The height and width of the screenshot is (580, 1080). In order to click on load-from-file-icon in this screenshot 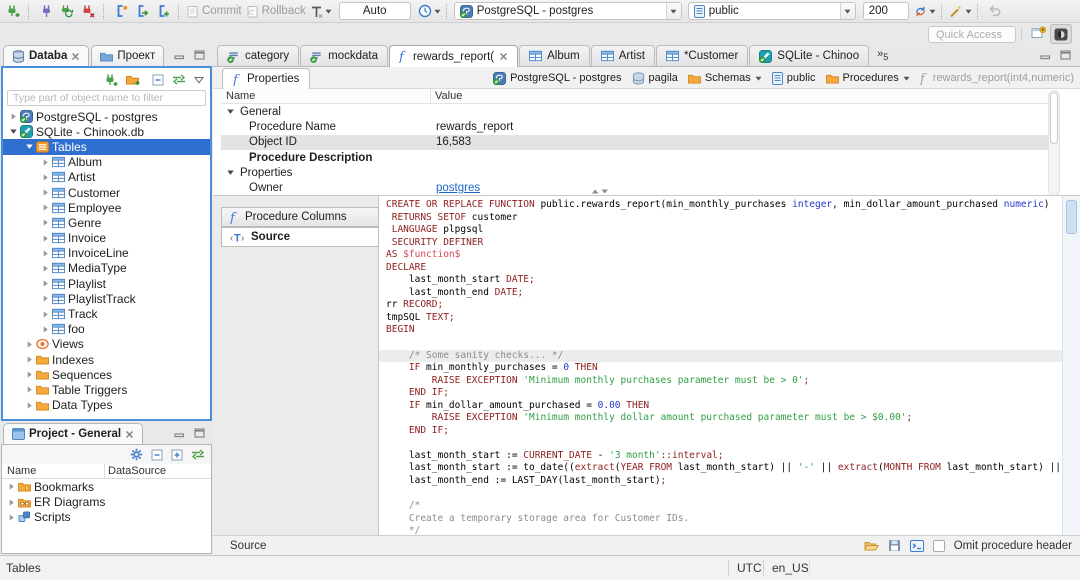, I will do `click(871, 546)`.